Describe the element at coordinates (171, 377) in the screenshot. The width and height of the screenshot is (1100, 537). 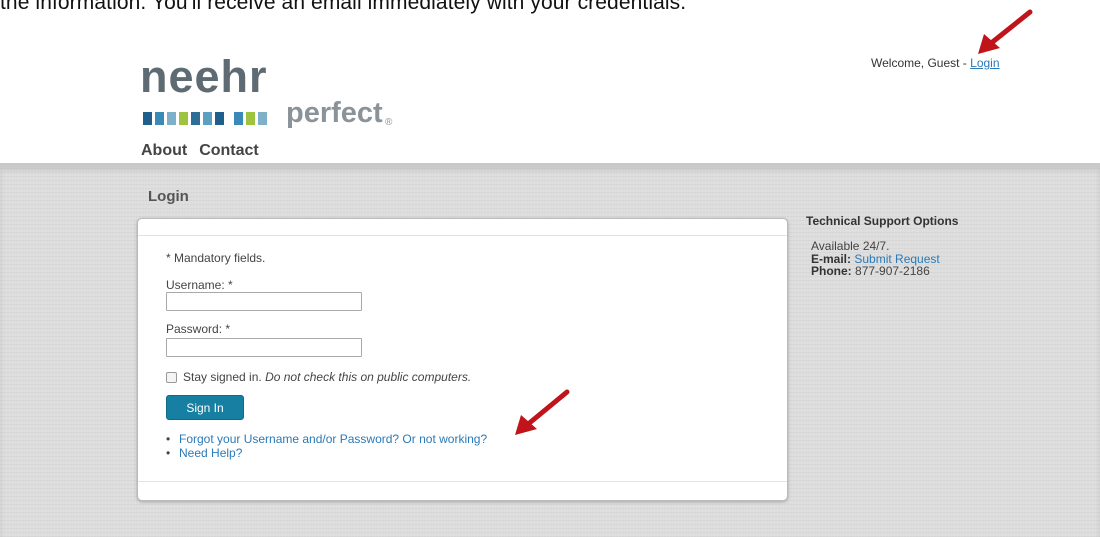
I see `stay-signed-in-checkbox` at that location.